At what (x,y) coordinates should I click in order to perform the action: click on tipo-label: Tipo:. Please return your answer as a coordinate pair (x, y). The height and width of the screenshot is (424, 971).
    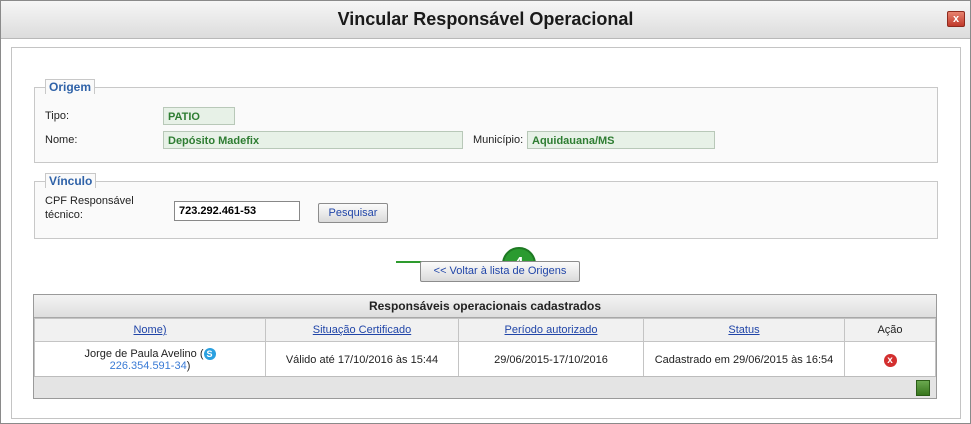
    Looking at the image, I should click on (57, 116).